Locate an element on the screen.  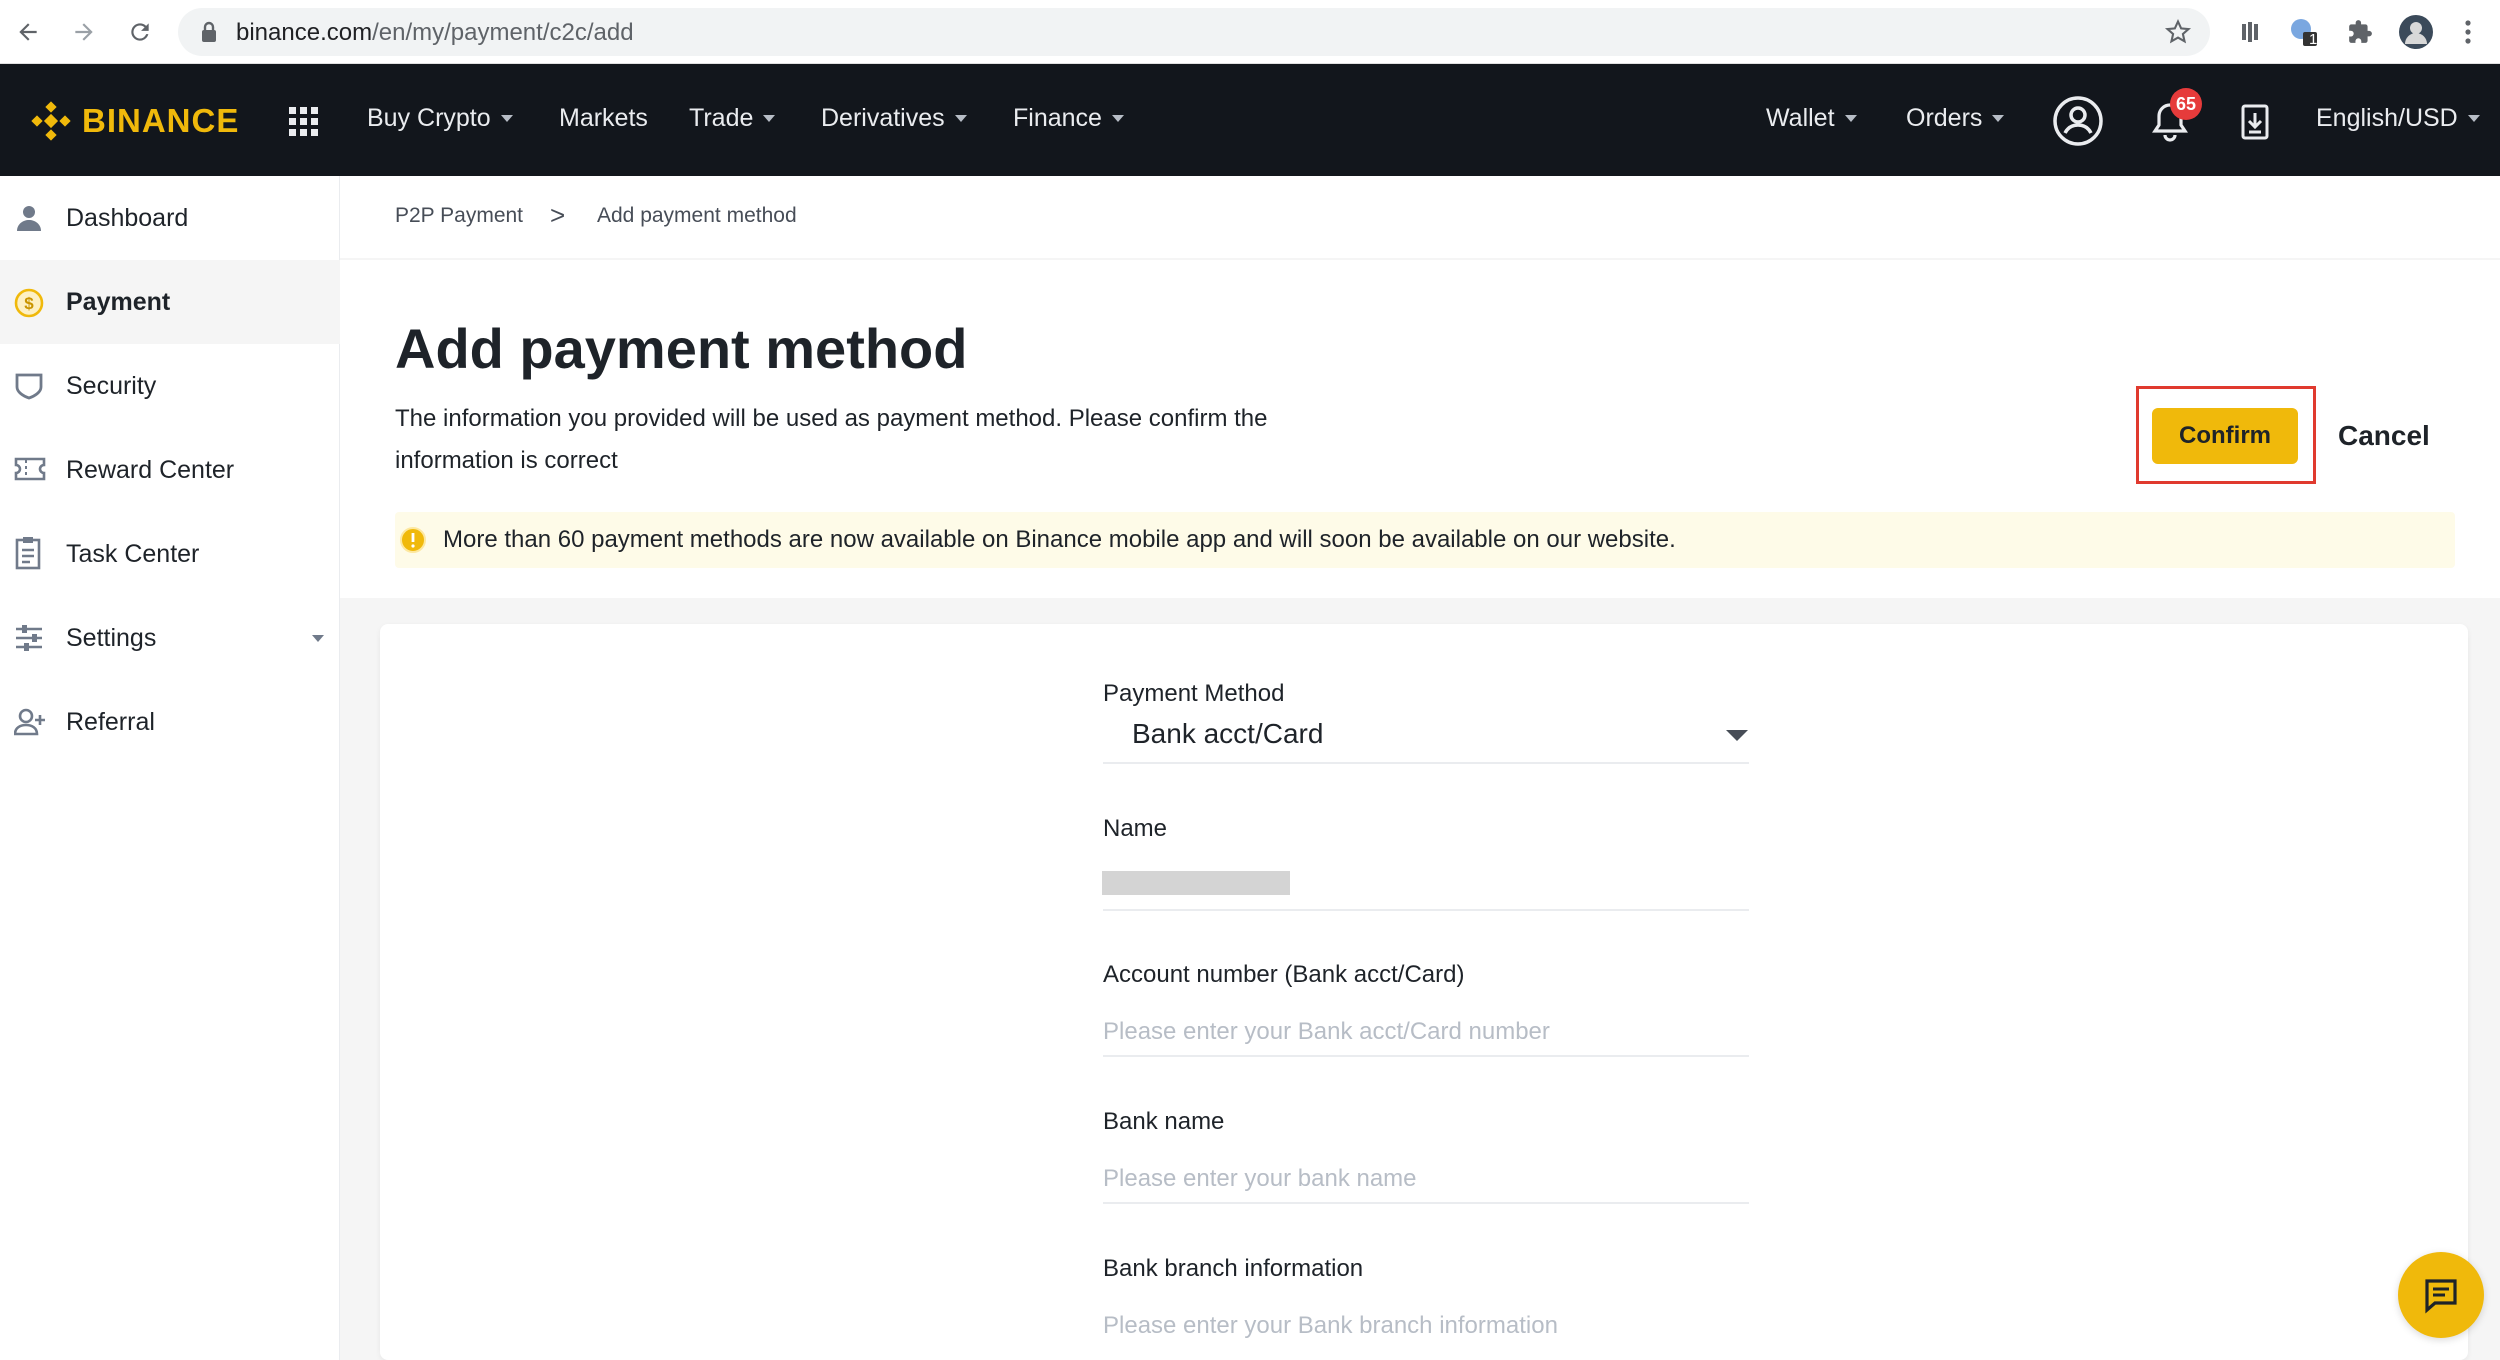
page-title: Add payment method is located at coordinates (681, 348).